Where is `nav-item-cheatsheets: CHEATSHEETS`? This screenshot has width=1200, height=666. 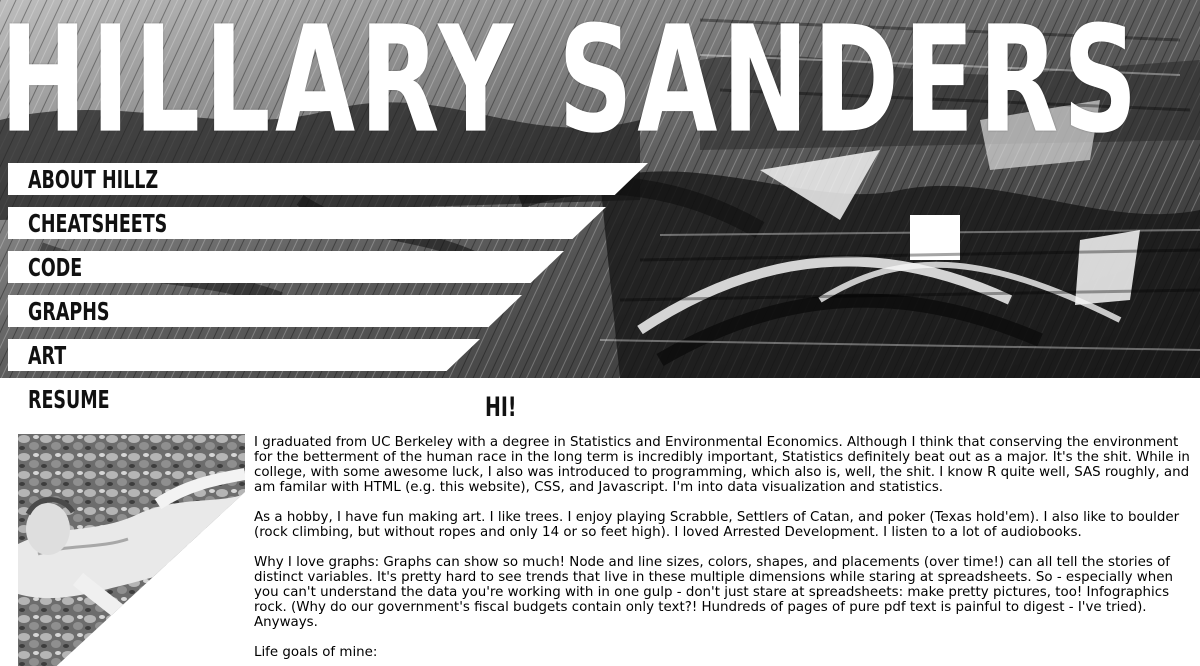 nav-item-cheatsheets: CHEATSHEETS is located at coordinates (307, 223).